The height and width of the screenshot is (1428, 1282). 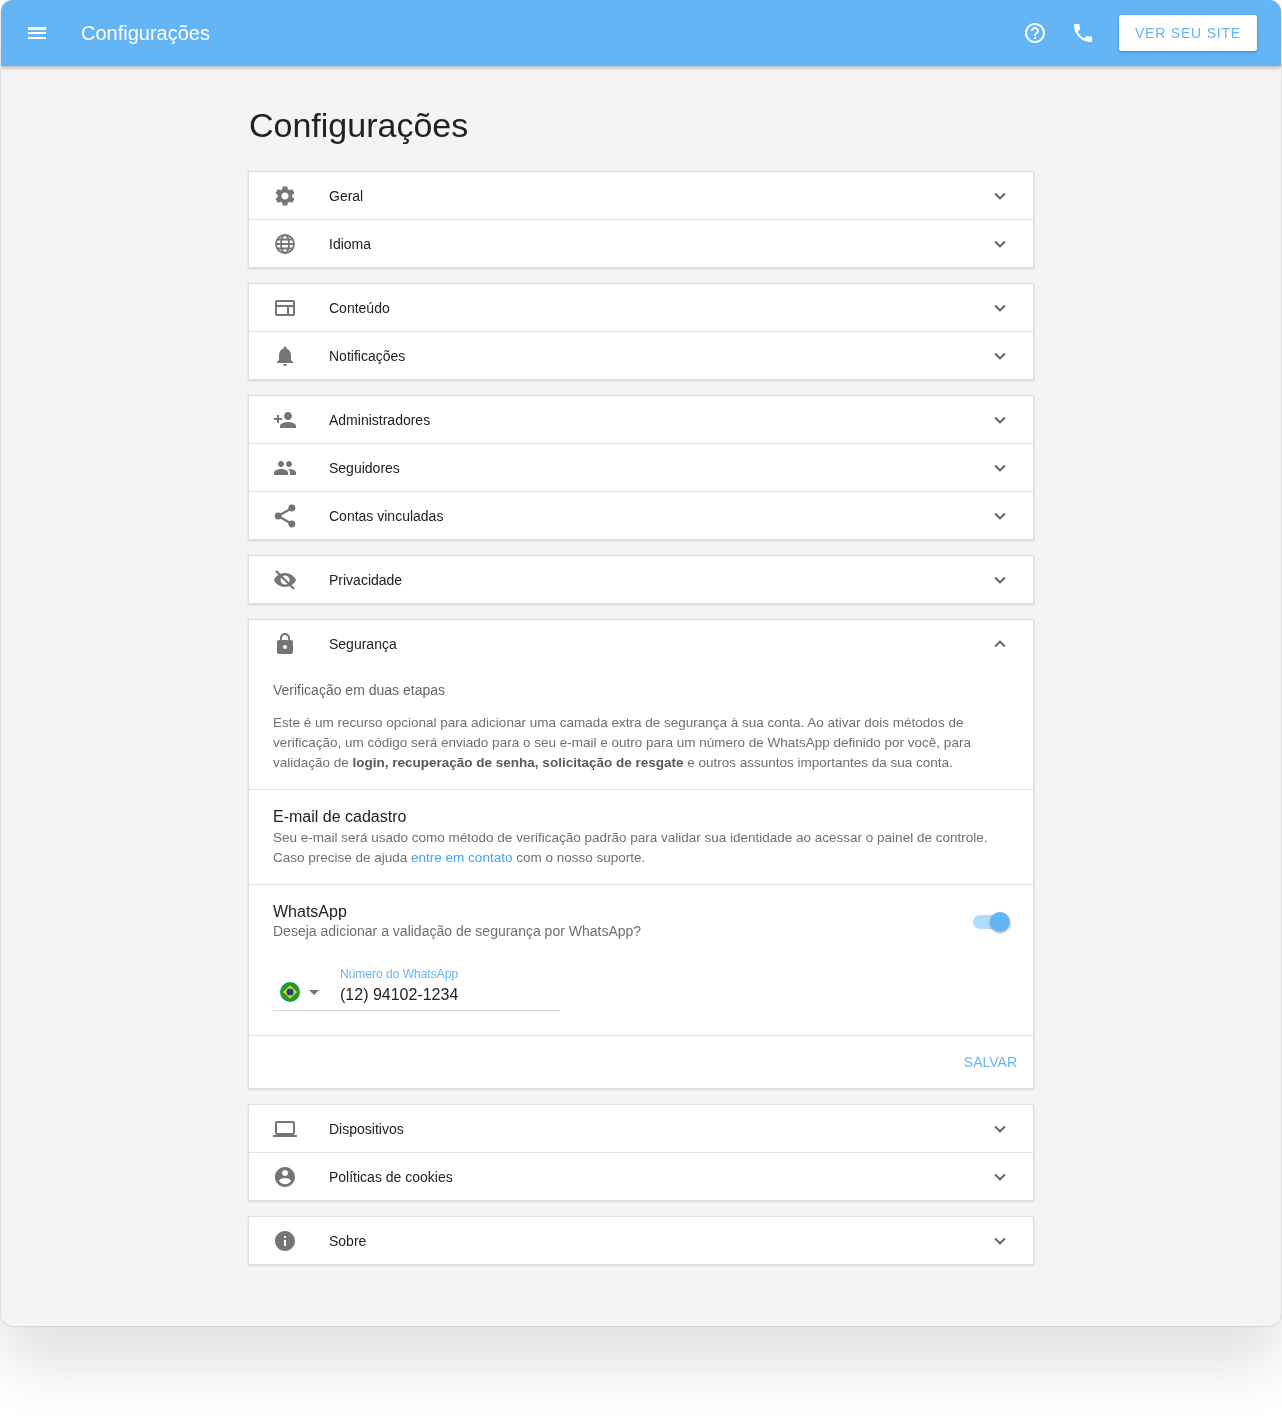 What do you see at coordinates (365, 467) in the screenshot?
I see `section-label: Seguidores` at bounding box center [365, 467].